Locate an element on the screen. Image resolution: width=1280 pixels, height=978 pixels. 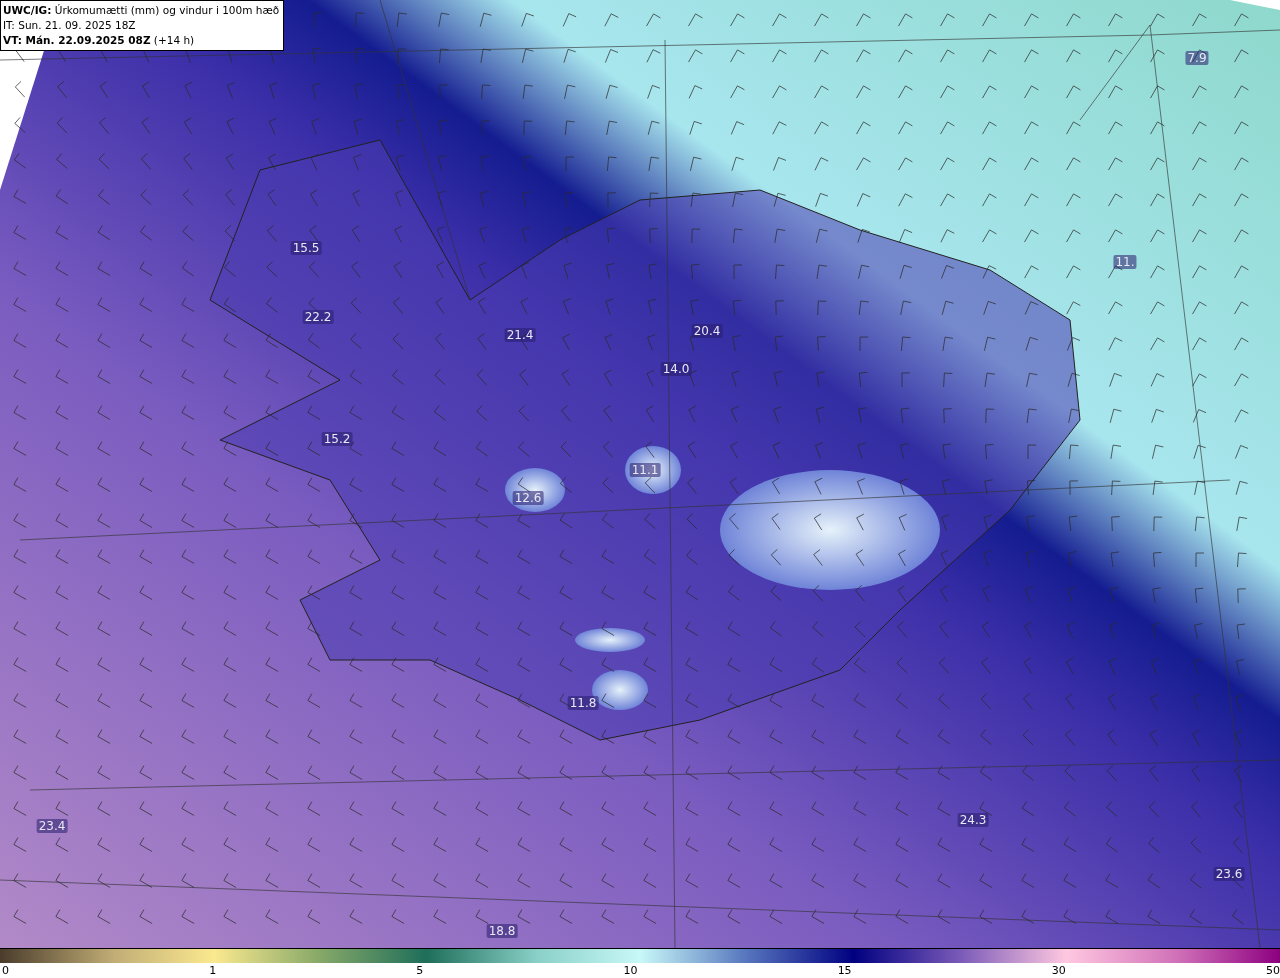
scale-tick-label: 0 is located at coordinates (5, 970).